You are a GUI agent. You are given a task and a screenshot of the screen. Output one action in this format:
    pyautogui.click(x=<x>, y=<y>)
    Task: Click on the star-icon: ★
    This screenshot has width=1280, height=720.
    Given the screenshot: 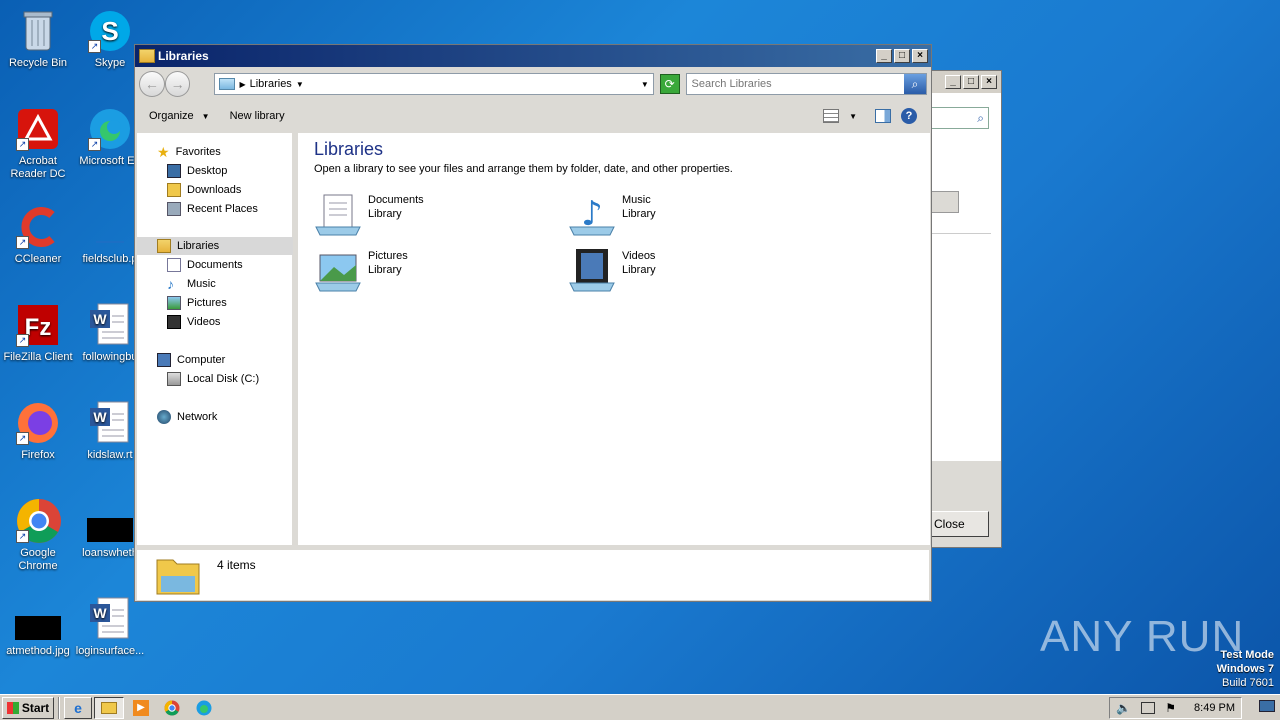 What is the action you would take?
    pyautogui.click(x=163, y=151)
    